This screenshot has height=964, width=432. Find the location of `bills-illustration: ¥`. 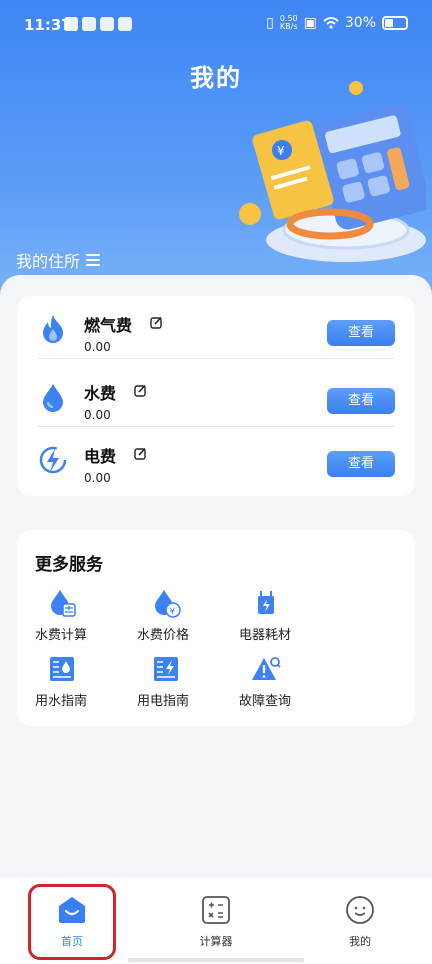

bills-illustration: ¥ is located at coordinates (332, 171).